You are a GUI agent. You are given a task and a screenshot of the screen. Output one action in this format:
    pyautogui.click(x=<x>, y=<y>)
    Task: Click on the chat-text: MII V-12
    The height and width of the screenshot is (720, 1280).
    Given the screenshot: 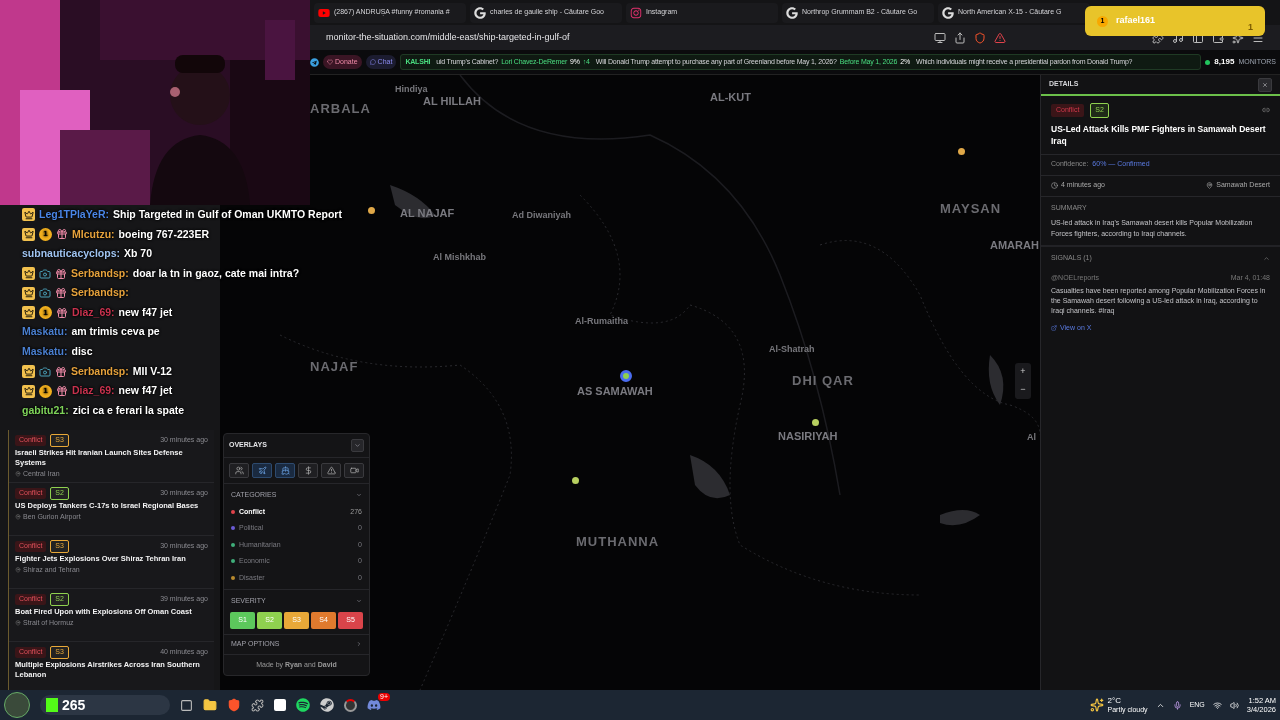 What is the action you would take?
    pyautogui.click(x=152, y=371)
    